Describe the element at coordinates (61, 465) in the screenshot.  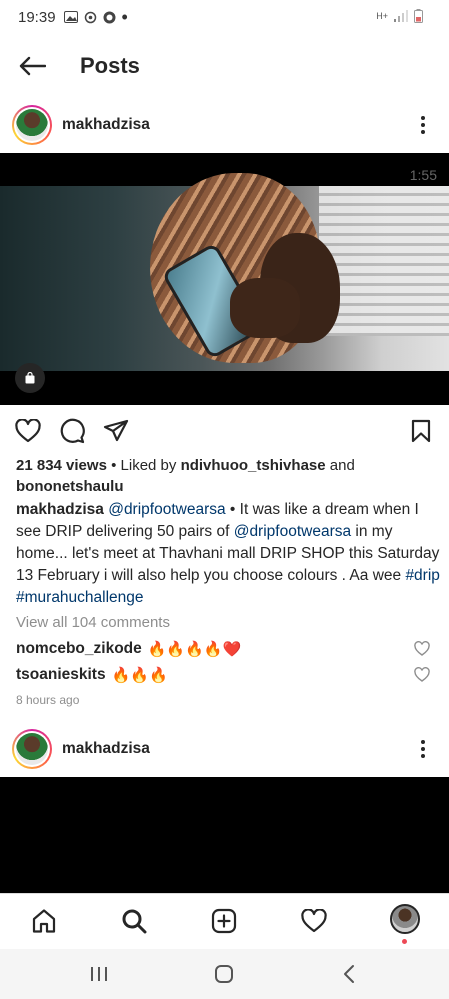
I see `view-count: 21 834 views` at that location.